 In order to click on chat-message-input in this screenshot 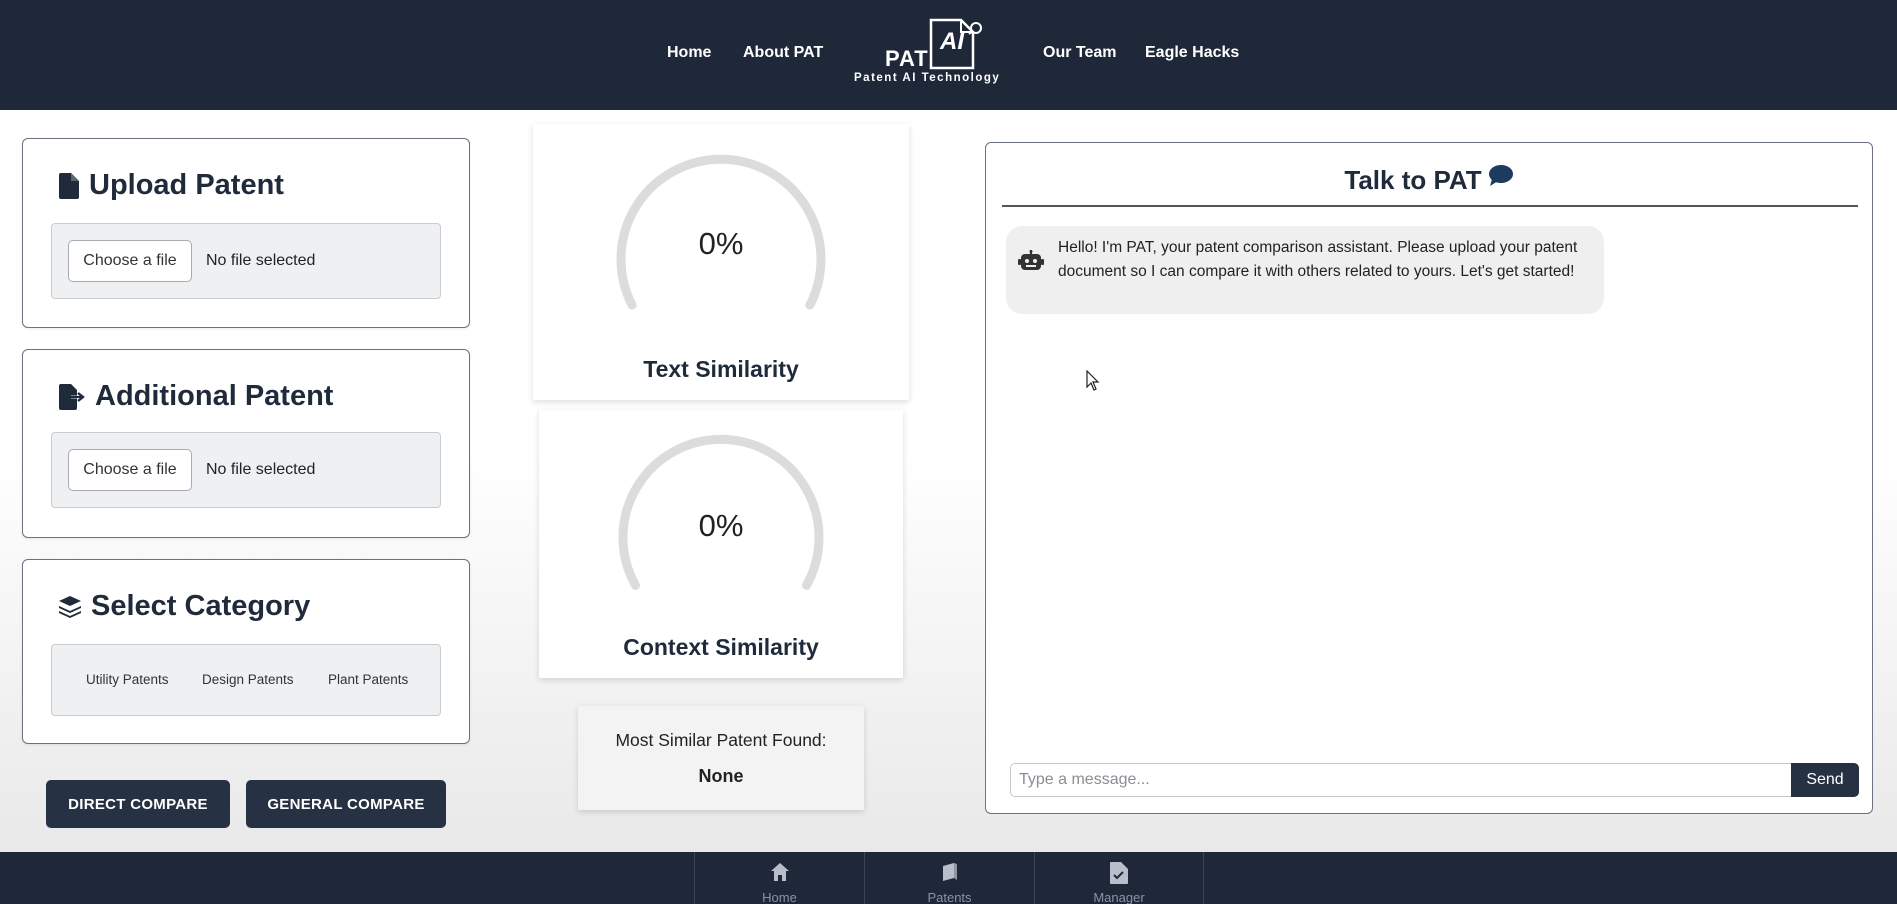, I will do `click(1401, 780)`.